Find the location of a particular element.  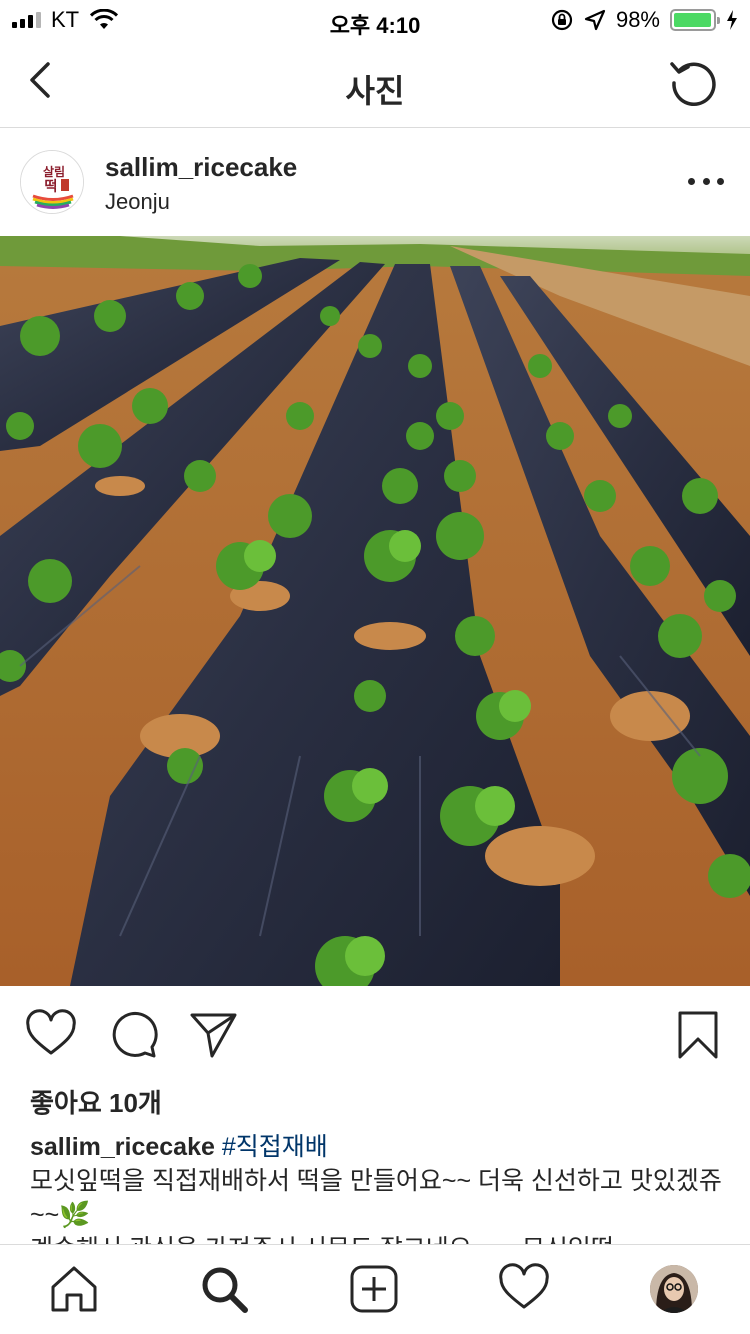

heart-icon is located at coordinates (51, 1035).